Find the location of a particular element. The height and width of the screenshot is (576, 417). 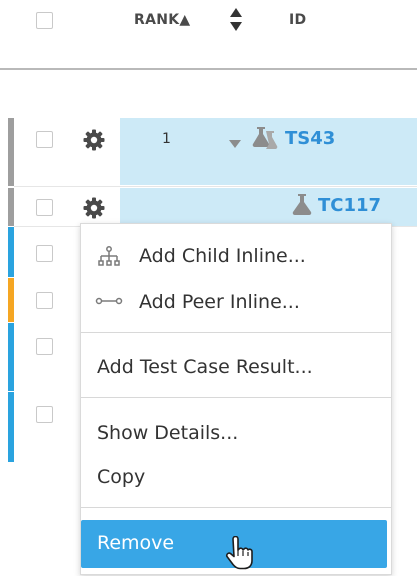

row-2-id-link: TC117 is located at coordinates (349, 205).